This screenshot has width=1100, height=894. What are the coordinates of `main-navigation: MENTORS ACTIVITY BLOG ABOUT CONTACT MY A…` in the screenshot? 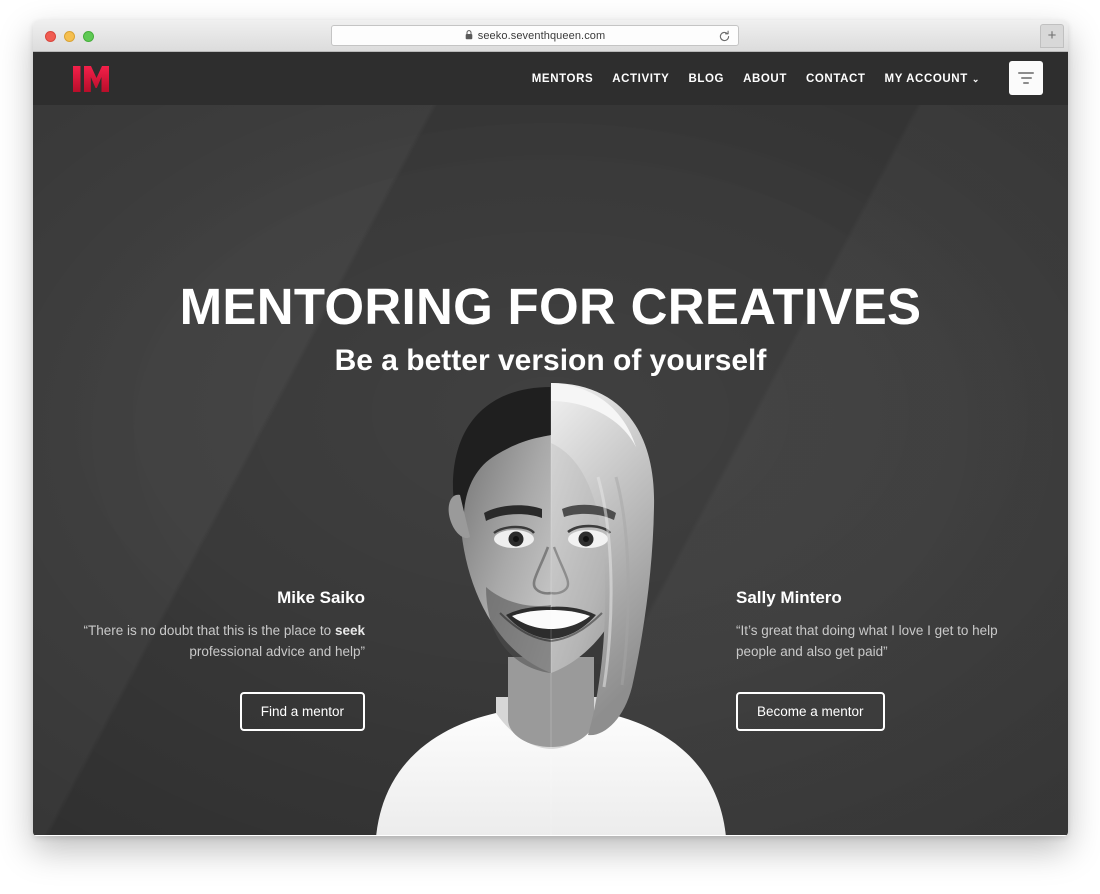 It's located at (756, 78).